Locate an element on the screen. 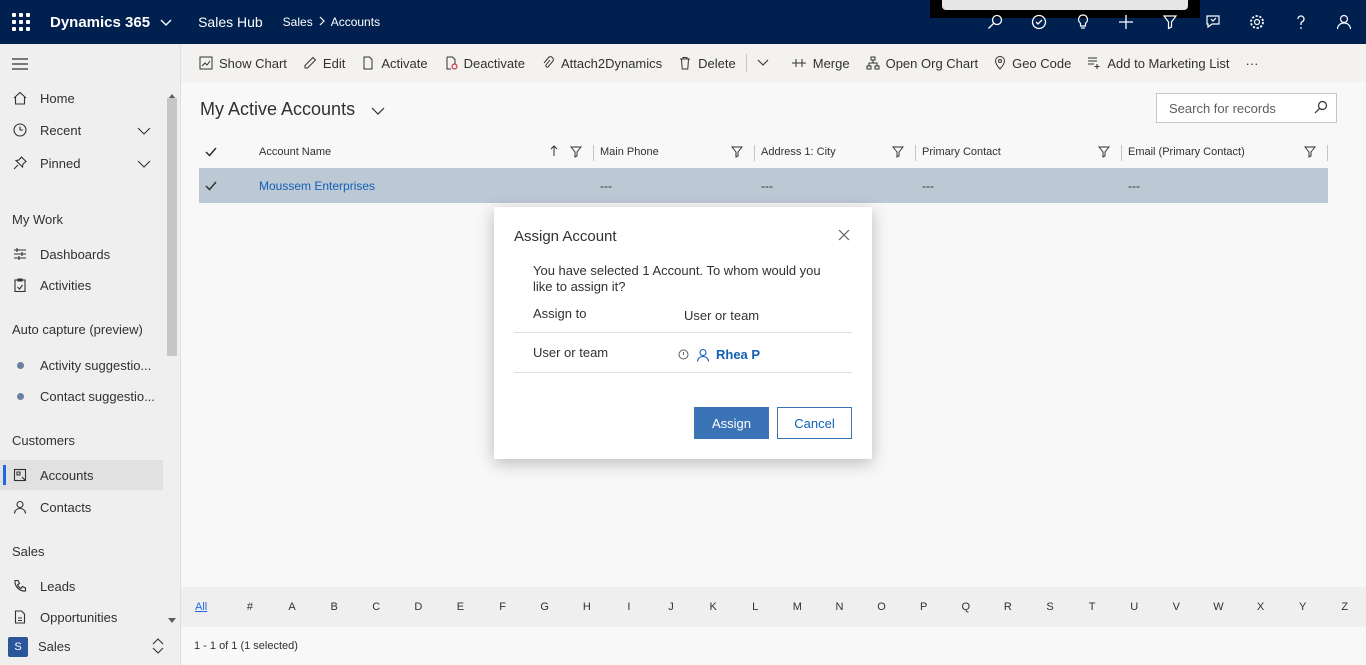 Image resolution: width=1366 pixels, height=665 pixels. assign-to-option: User or team is located at coordinates (721, 315).